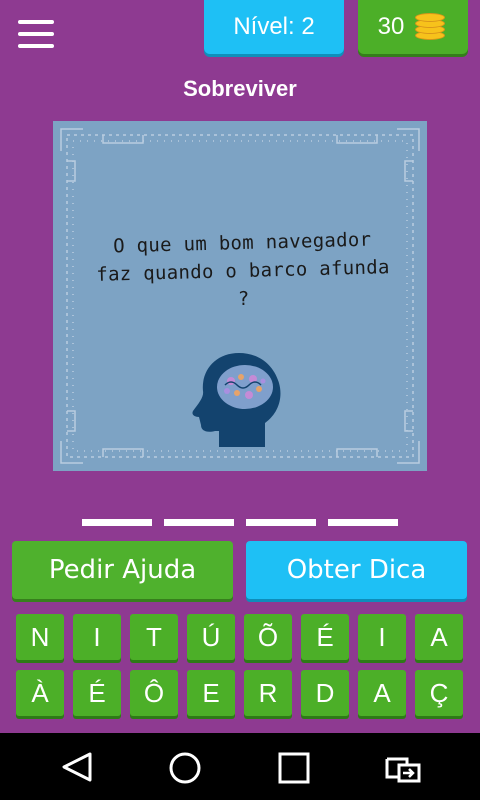  I want to click on coins-badge: 30, so click(413, 27).